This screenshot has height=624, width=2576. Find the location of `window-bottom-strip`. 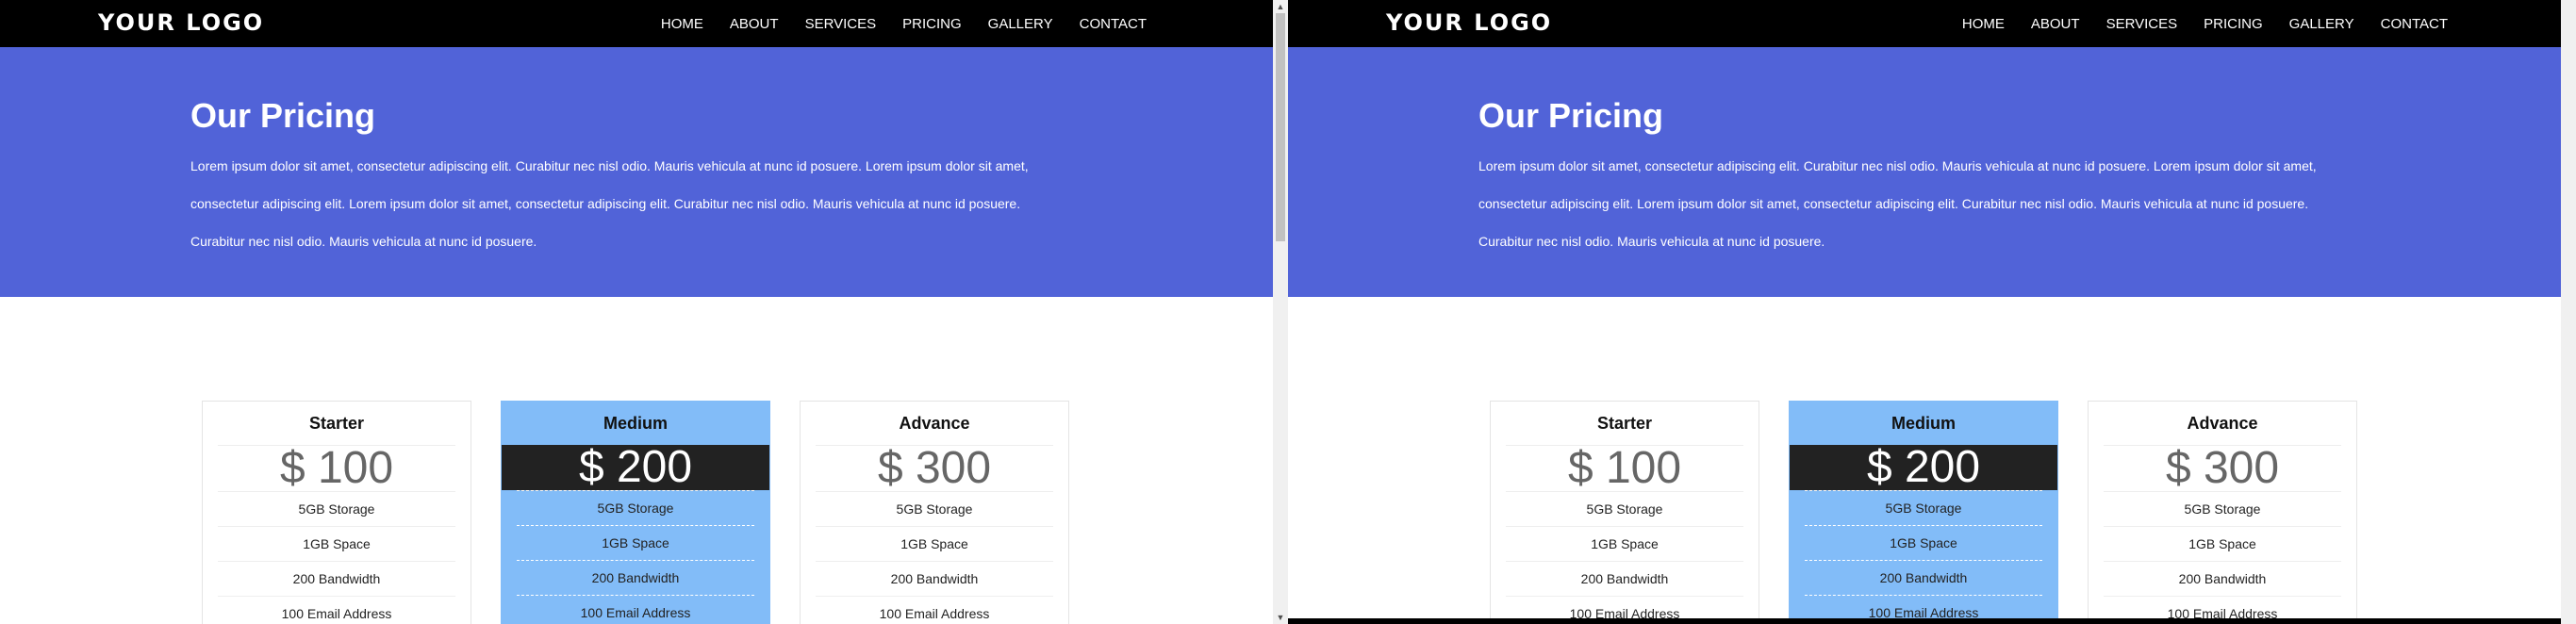

window-bottom-strip is located at coordinates (1924, 621).